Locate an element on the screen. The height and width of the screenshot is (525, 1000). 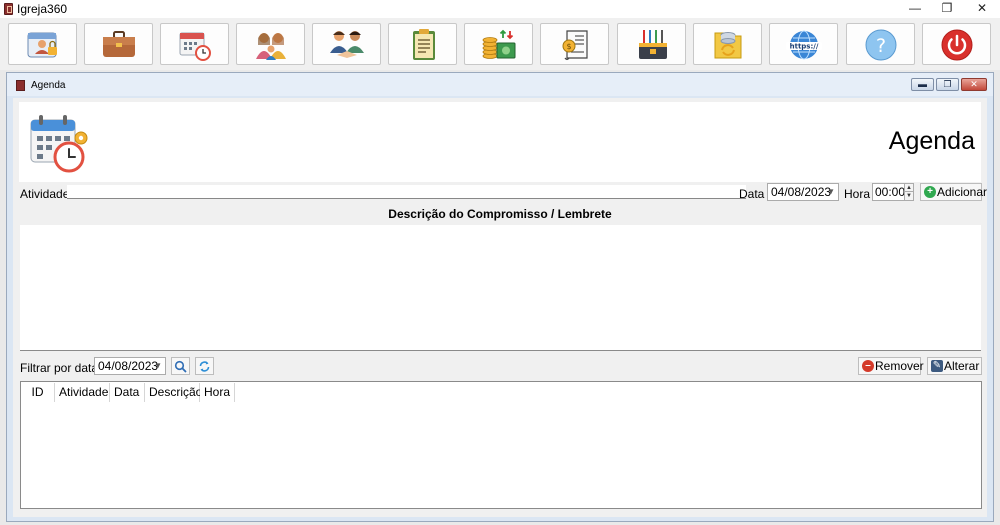
window-maximize-button: ❐ is located at coordinates (947, 8).